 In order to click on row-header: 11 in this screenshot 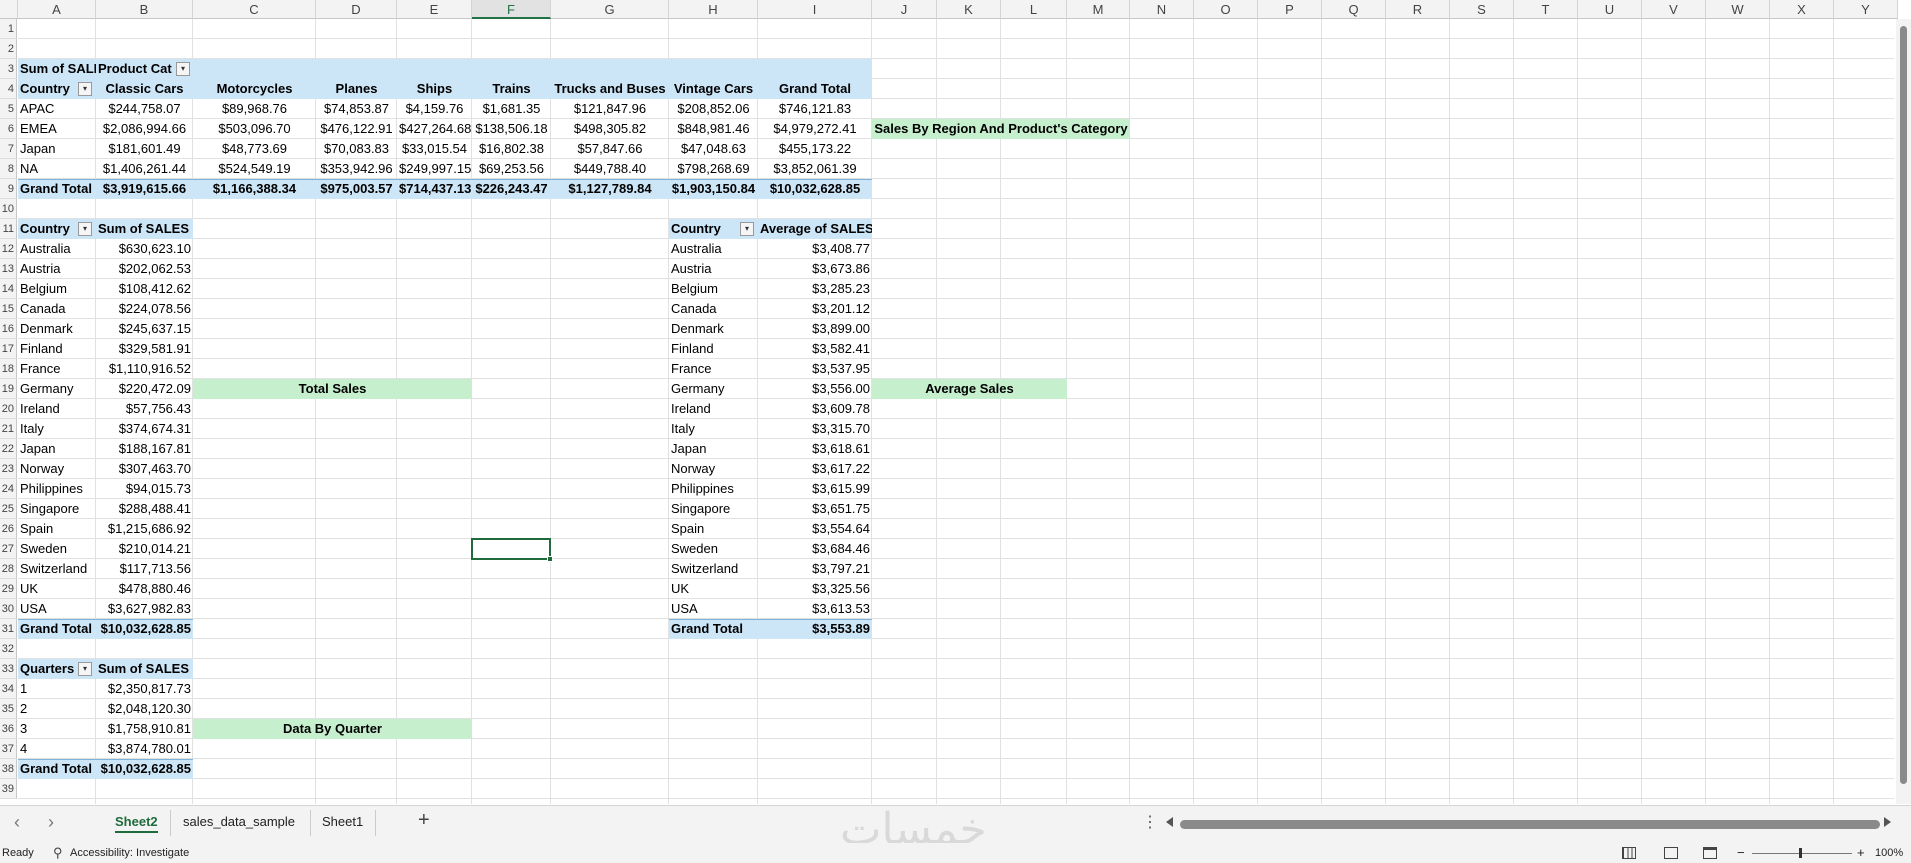, I will do `click(8, 229)`.